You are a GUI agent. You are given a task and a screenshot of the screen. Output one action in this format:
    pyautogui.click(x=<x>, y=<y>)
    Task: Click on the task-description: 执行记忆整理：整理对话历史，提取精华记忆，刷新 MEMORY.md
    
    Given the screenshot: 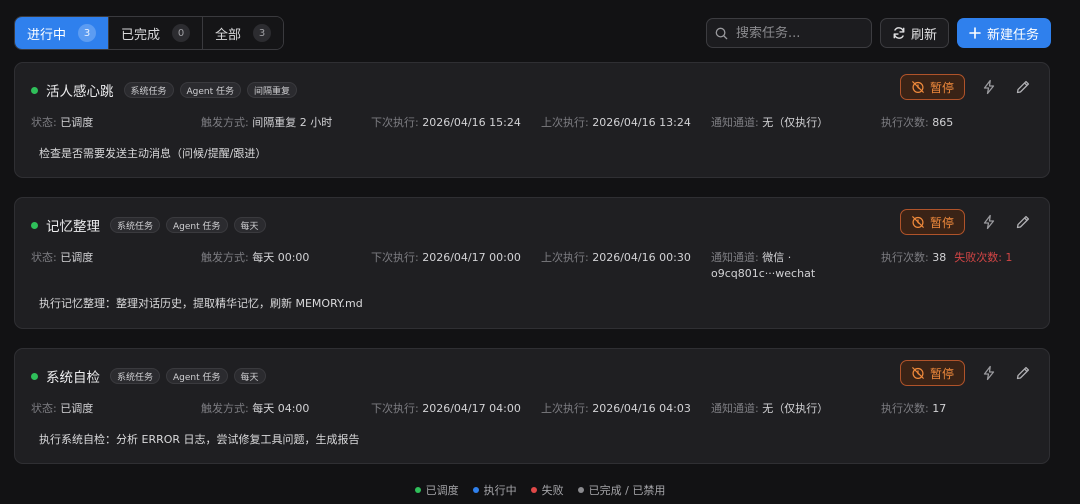 What is the action you would take?
    pyautogui.click(x=201, y=303)
    